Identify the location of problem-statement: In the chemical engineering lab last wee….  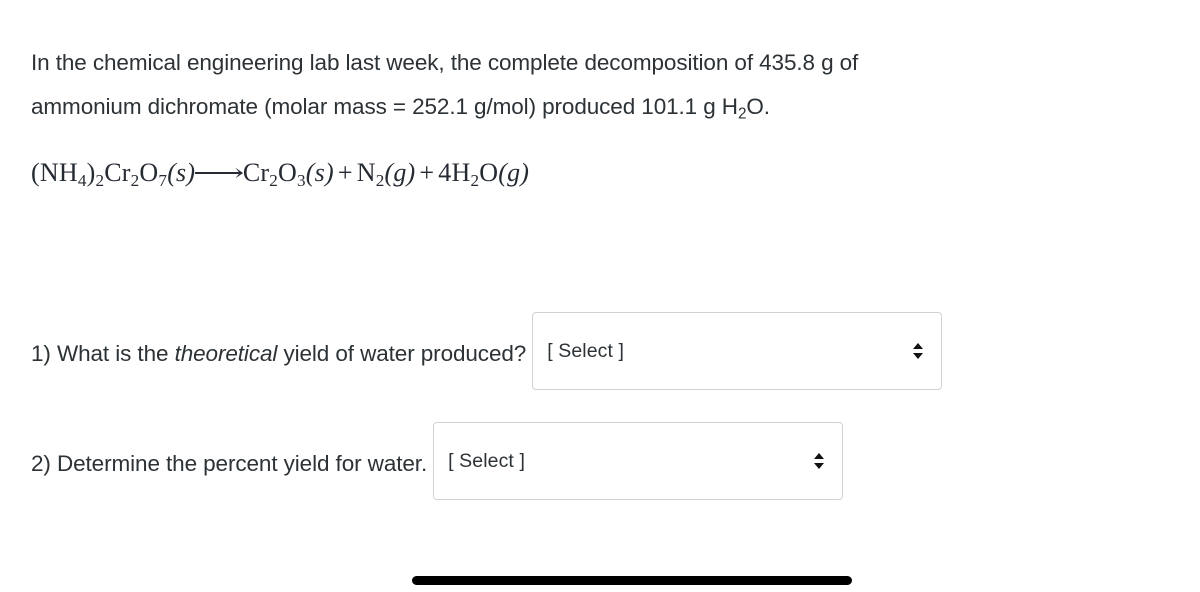
(586, 85).